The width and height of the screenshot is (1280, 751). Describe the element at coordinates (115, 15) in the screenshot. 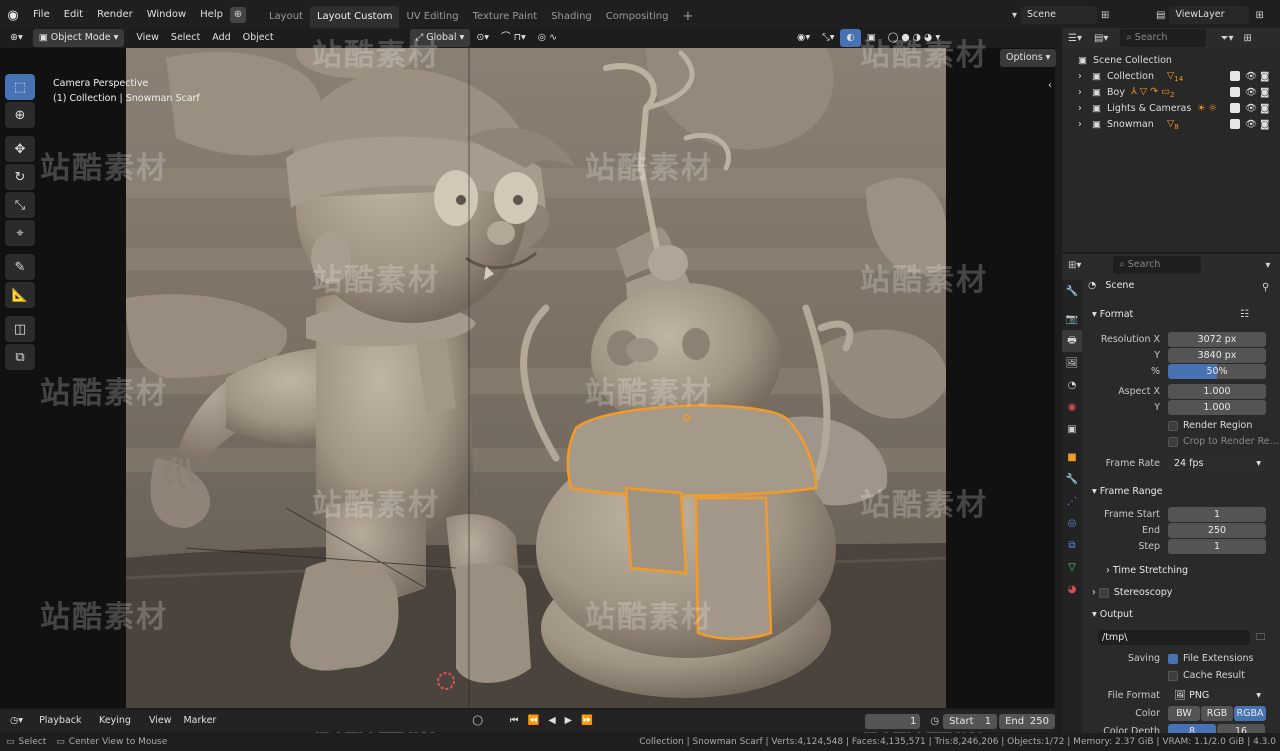

I see `menu-render: Render` at that location.